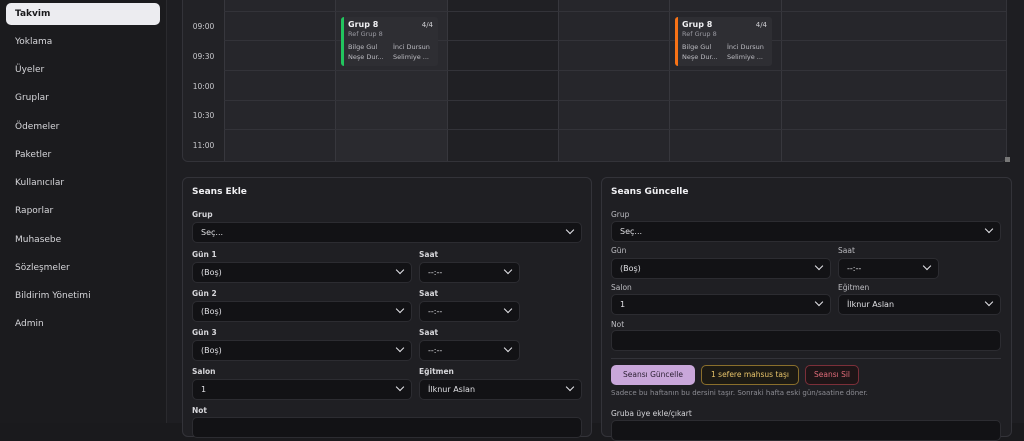 Image resolution: width=1024 pixels, height=441 pixels. Describe the element at coordinates (651, 413) in the screenshot. I see `member-manage-label: Gruba üye ekle/çıkart` at that location.